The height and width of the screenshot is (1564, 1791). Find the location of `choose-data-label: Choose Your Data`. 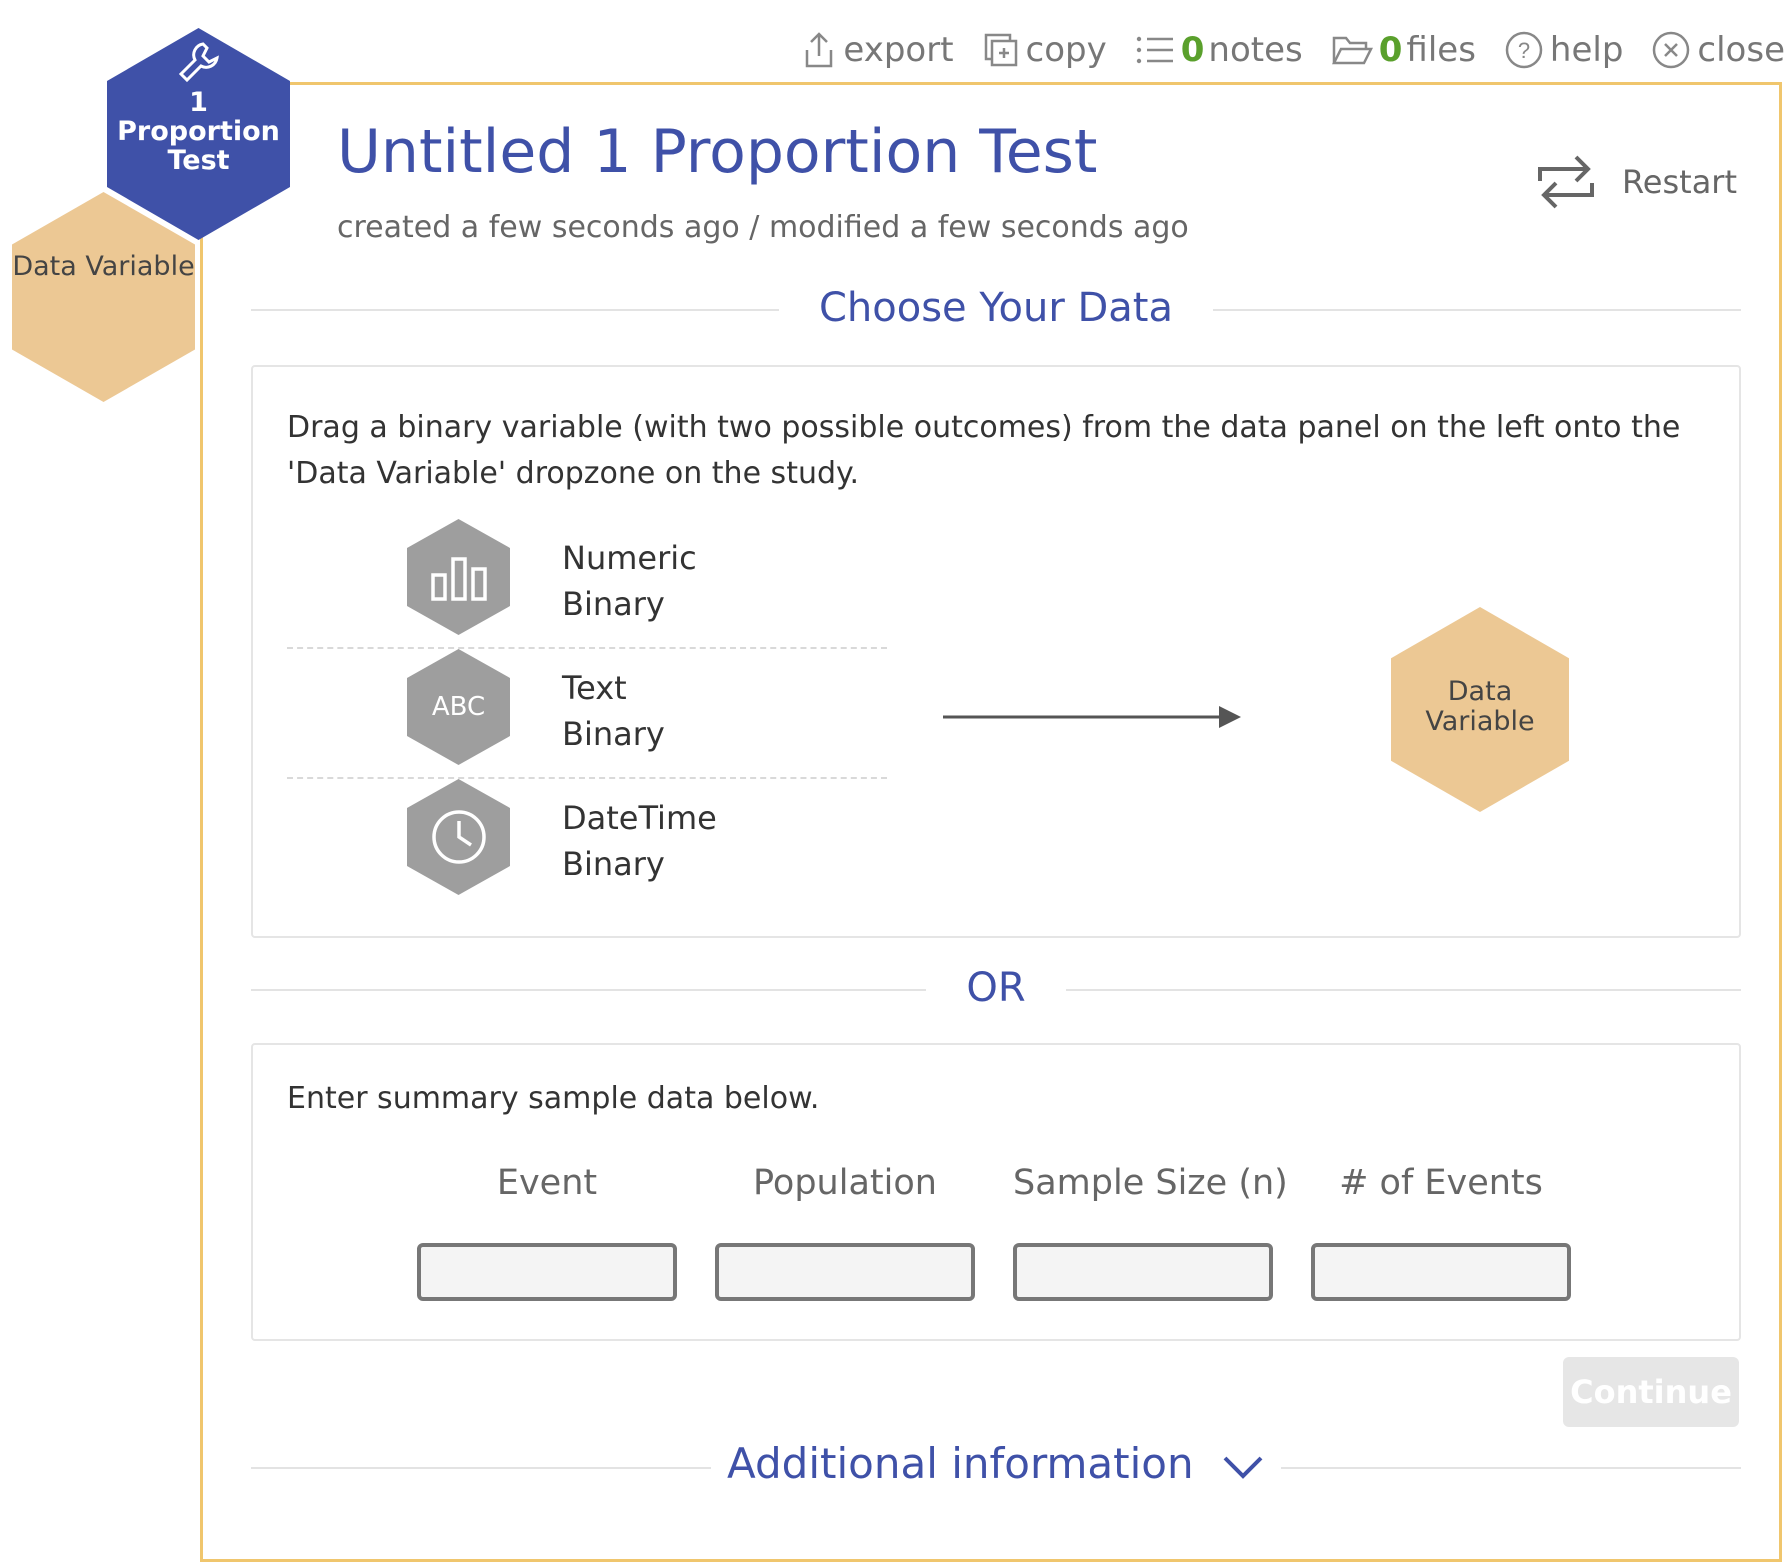

choose-data-label: Choose Your Data is located at coordinates (995, 308).